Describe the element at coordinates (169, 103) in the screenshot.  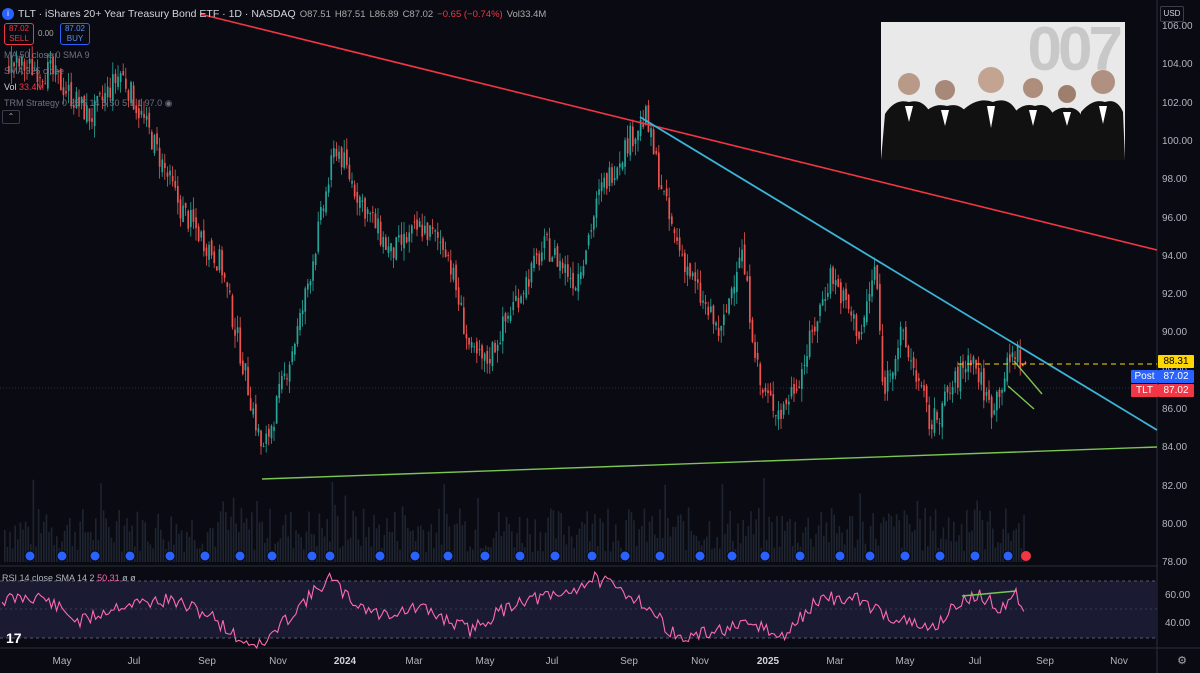
I see `eye-icon: ◉` at that location.